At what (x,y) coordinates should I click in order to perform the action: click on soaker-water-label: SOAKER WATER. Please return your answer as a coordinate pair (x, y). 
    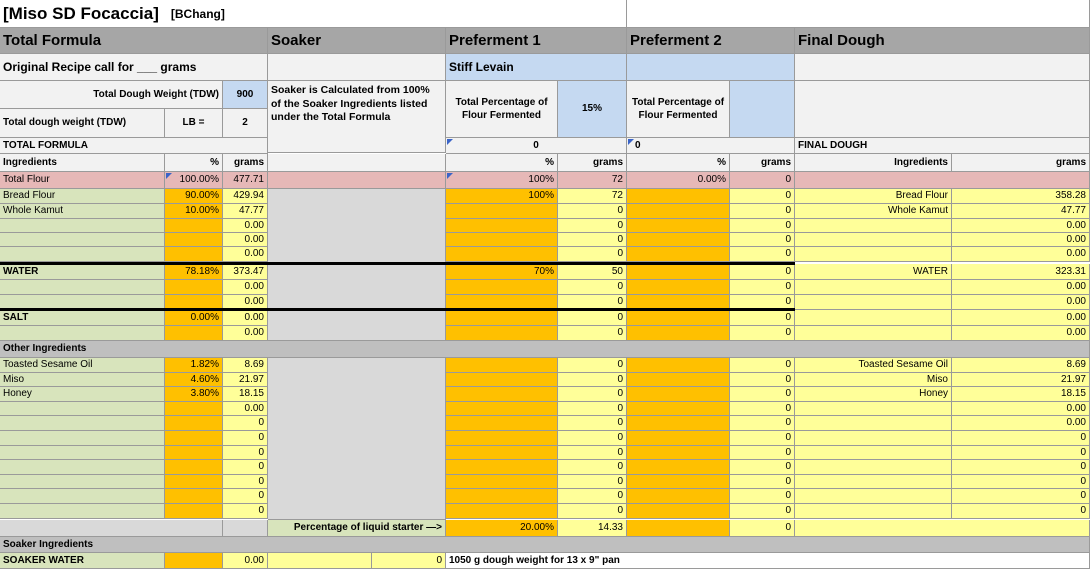
    Looking at the image, I should click on (82, 561).